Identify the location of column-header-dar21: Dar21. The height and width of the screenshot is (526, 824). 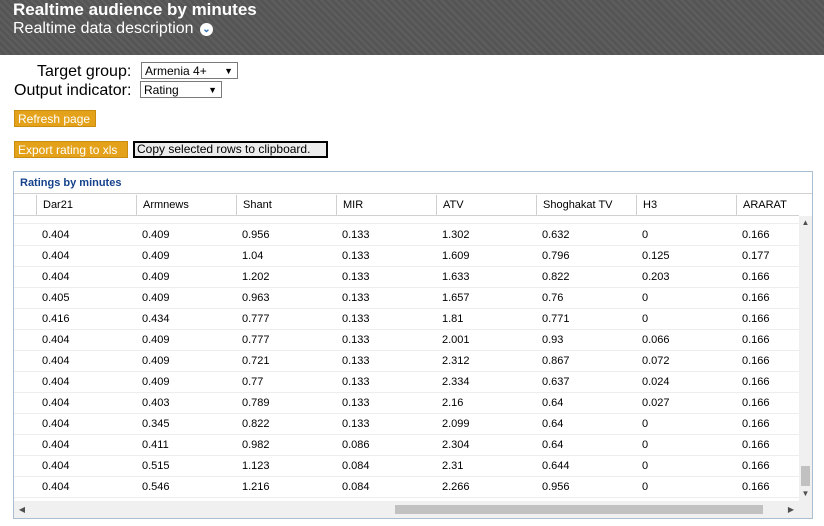
(86, 205).